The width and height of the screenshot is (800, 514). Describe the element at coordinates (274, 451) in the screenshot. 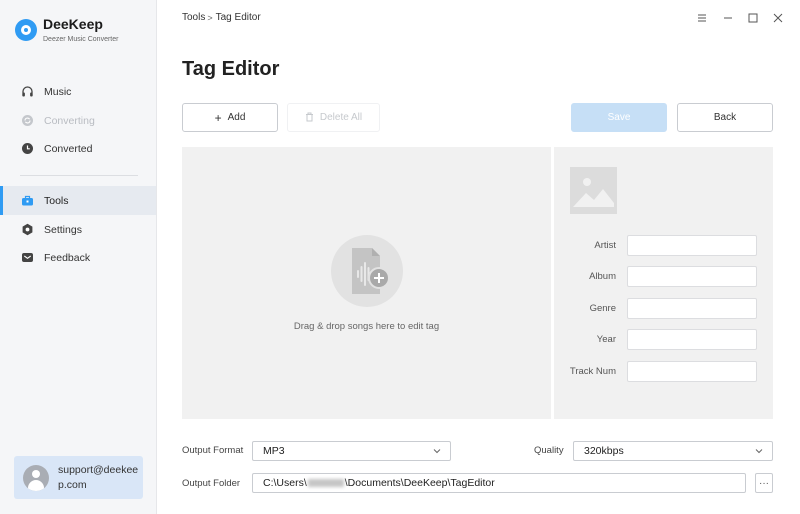

I see `output-format-value: MP3` at that location.